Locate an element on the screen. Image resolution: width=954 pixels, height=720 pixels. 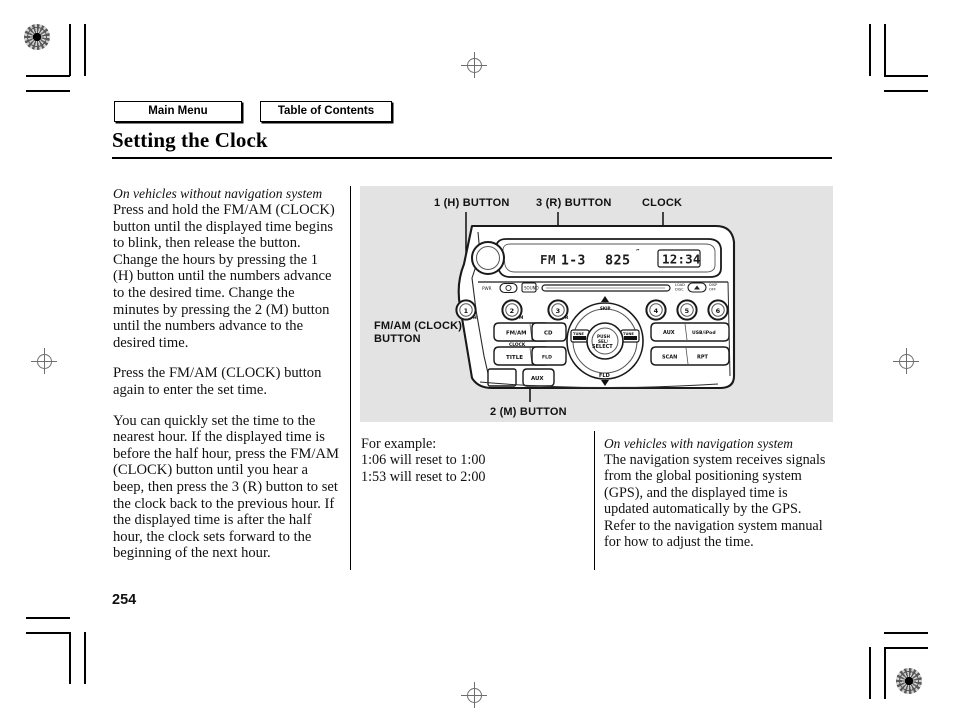
svg-text: 2 is located at coordinates (512, 311).